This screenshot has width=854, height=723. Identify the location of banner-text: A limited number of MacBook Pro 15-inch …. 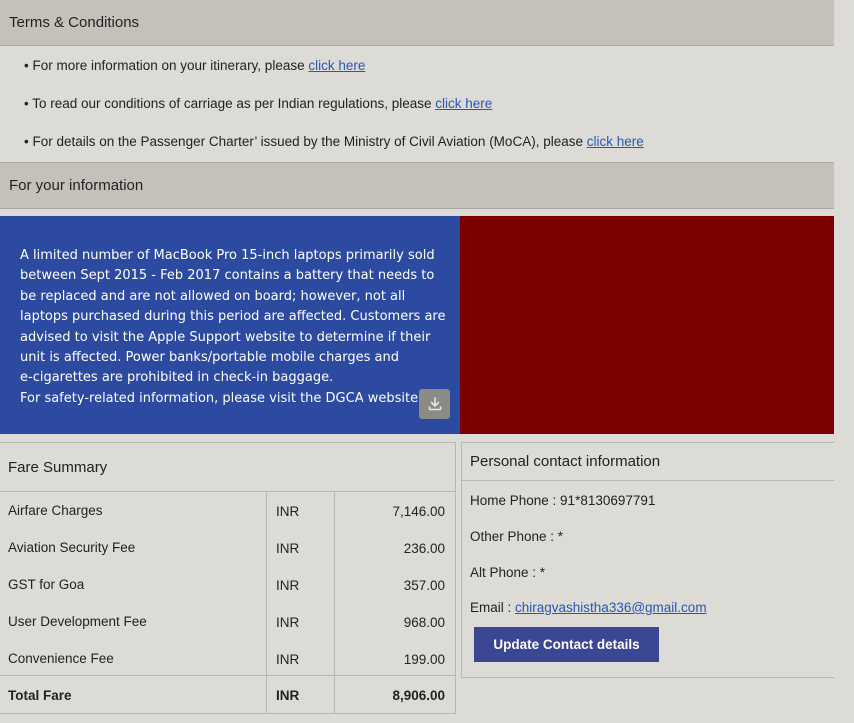
(235, 327).